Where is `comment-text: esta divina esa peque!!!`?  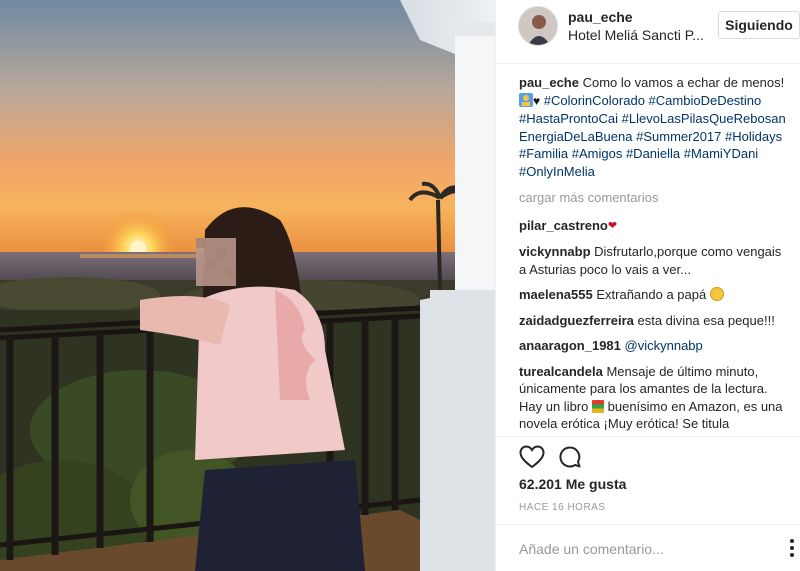
comment-text: esta divina esa peque!!! is located at coordinates (706, 320).